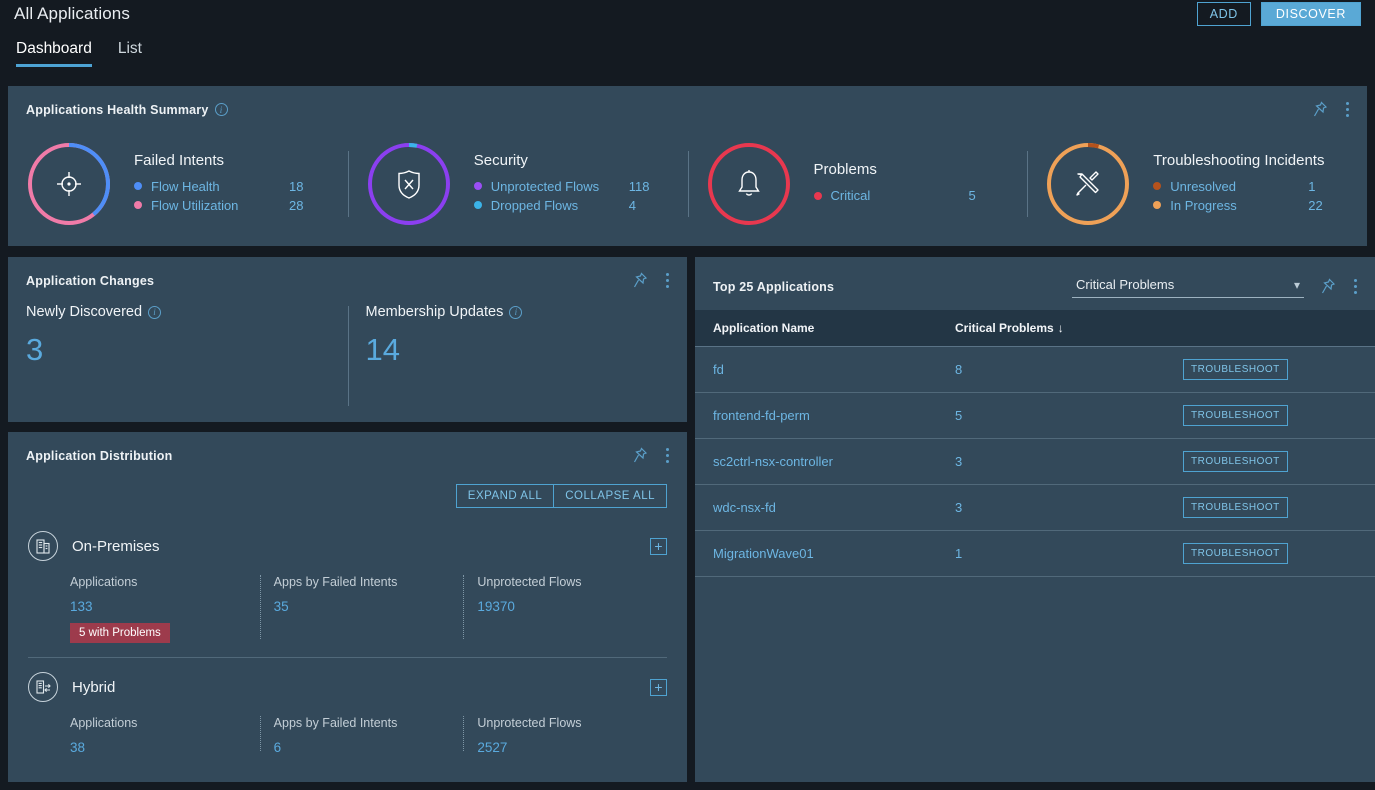  I want to click on application-link: MigrationWave01, so click(763, 553).